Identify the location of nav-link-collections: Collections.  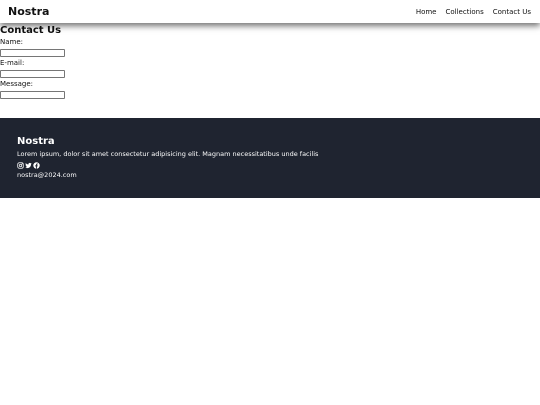
(464, 12).